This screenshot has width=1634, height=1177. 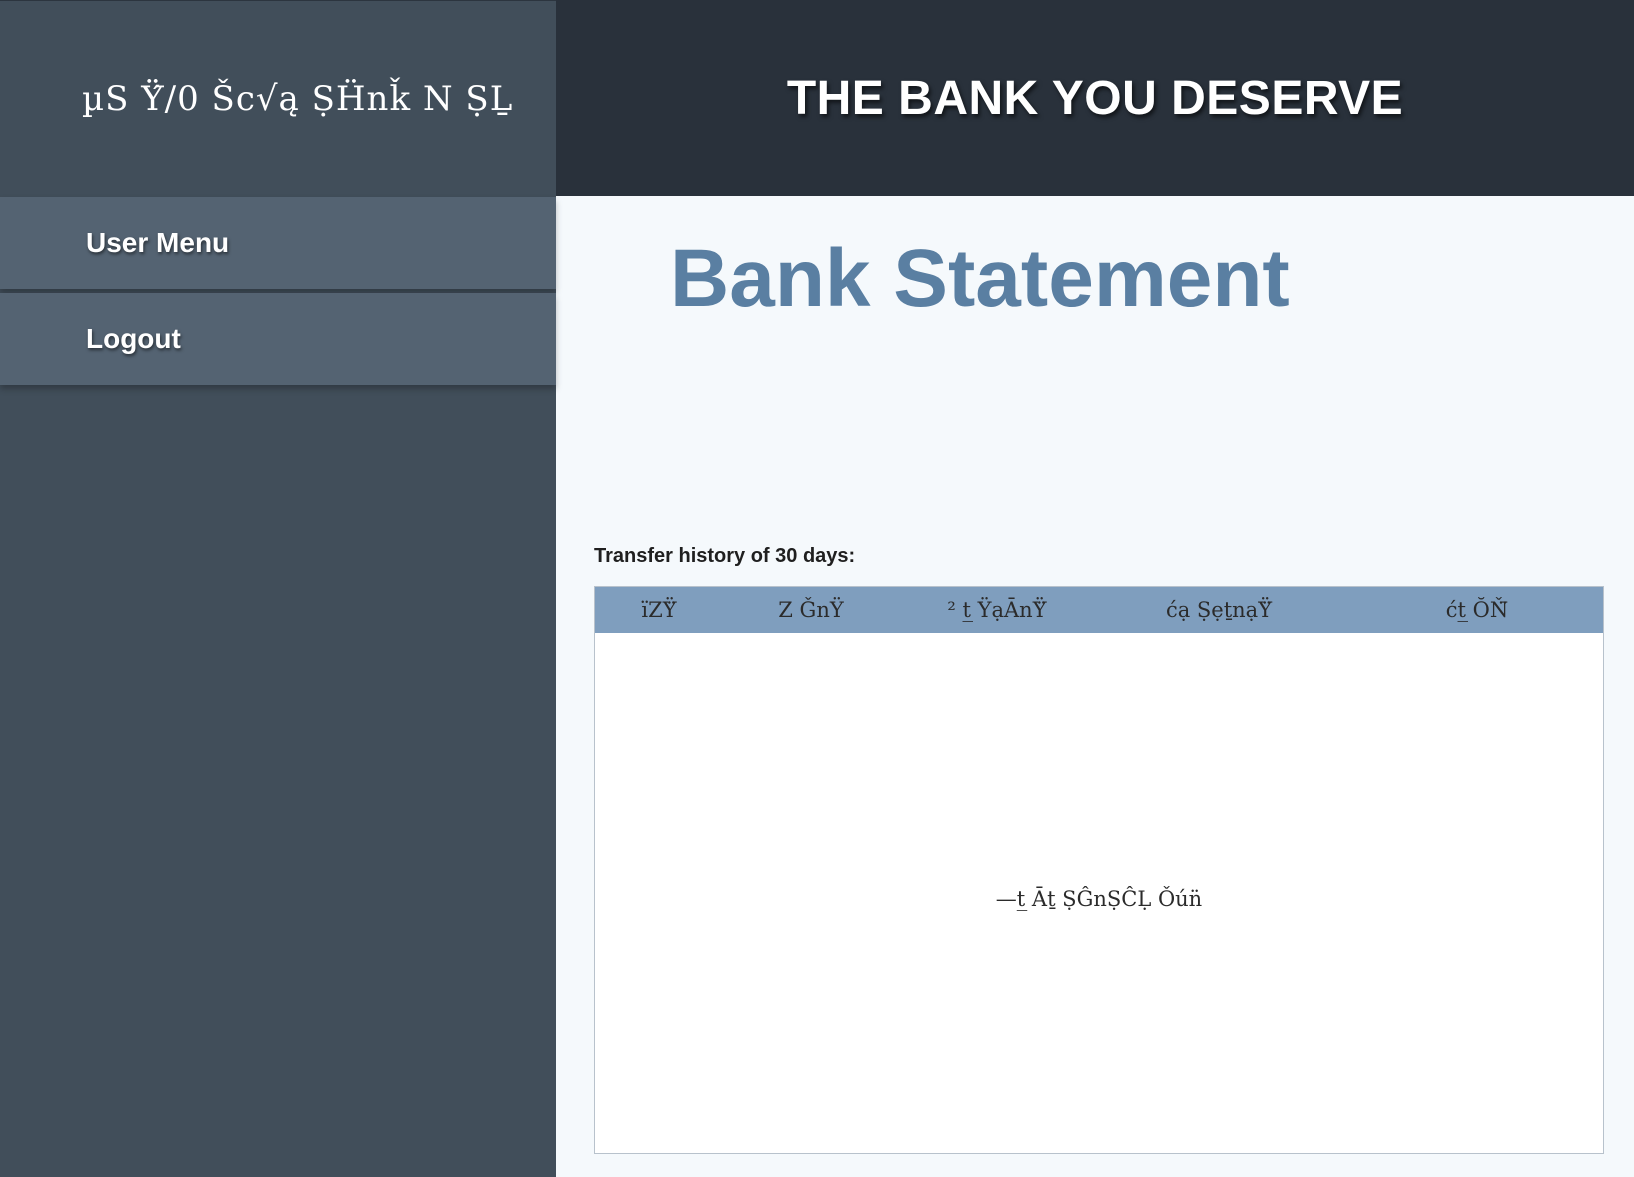 What do you see at coordinates (1099, 899) in the screenshot?
I see `table-empty-message: —t̲ Āṯ ṢĜnṢĈḶ Ǒún̈` at bounding box center [1099, 899].